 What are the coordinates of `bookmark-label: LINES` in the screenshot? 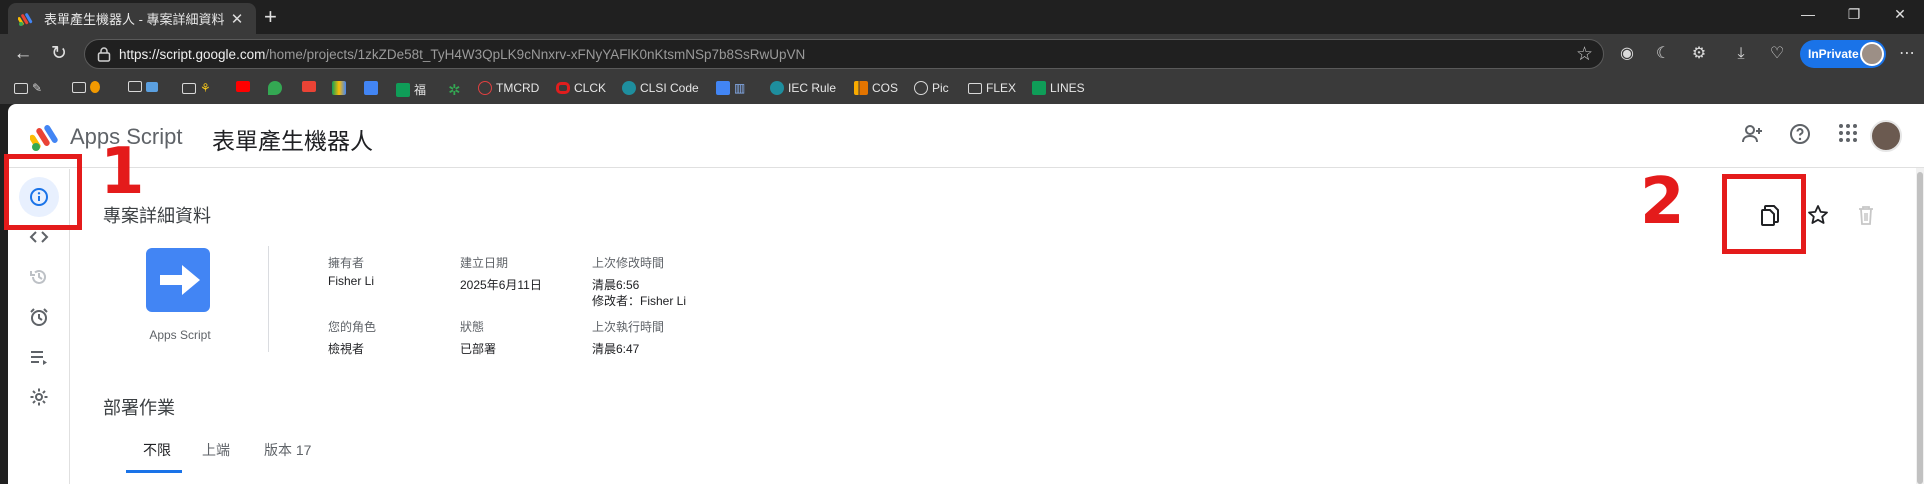 It's located at (1067, 88).